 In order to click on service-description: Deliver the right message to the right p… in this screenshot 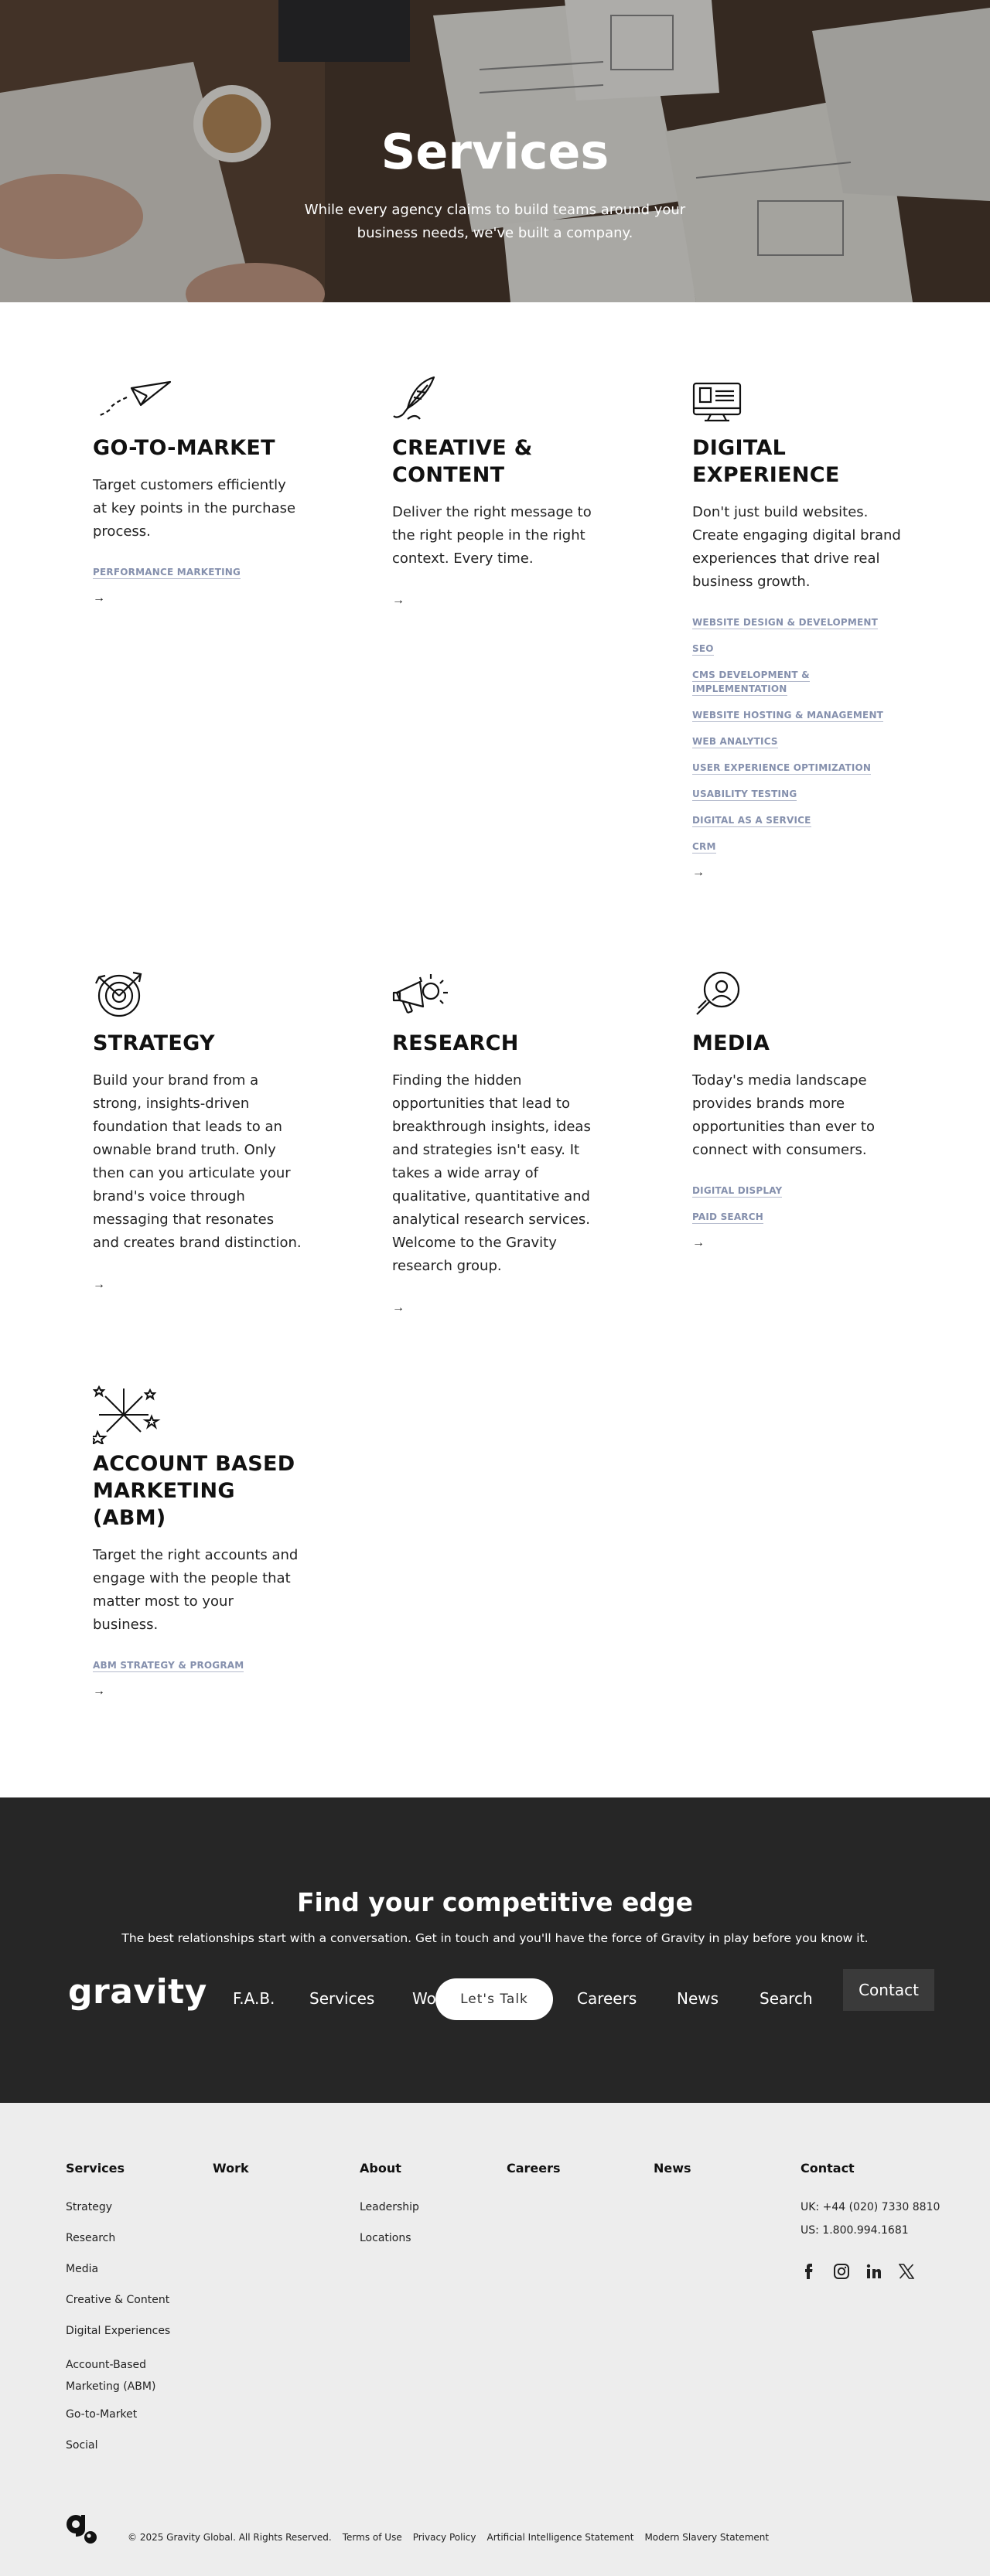, I will do `click(492, 535)`.